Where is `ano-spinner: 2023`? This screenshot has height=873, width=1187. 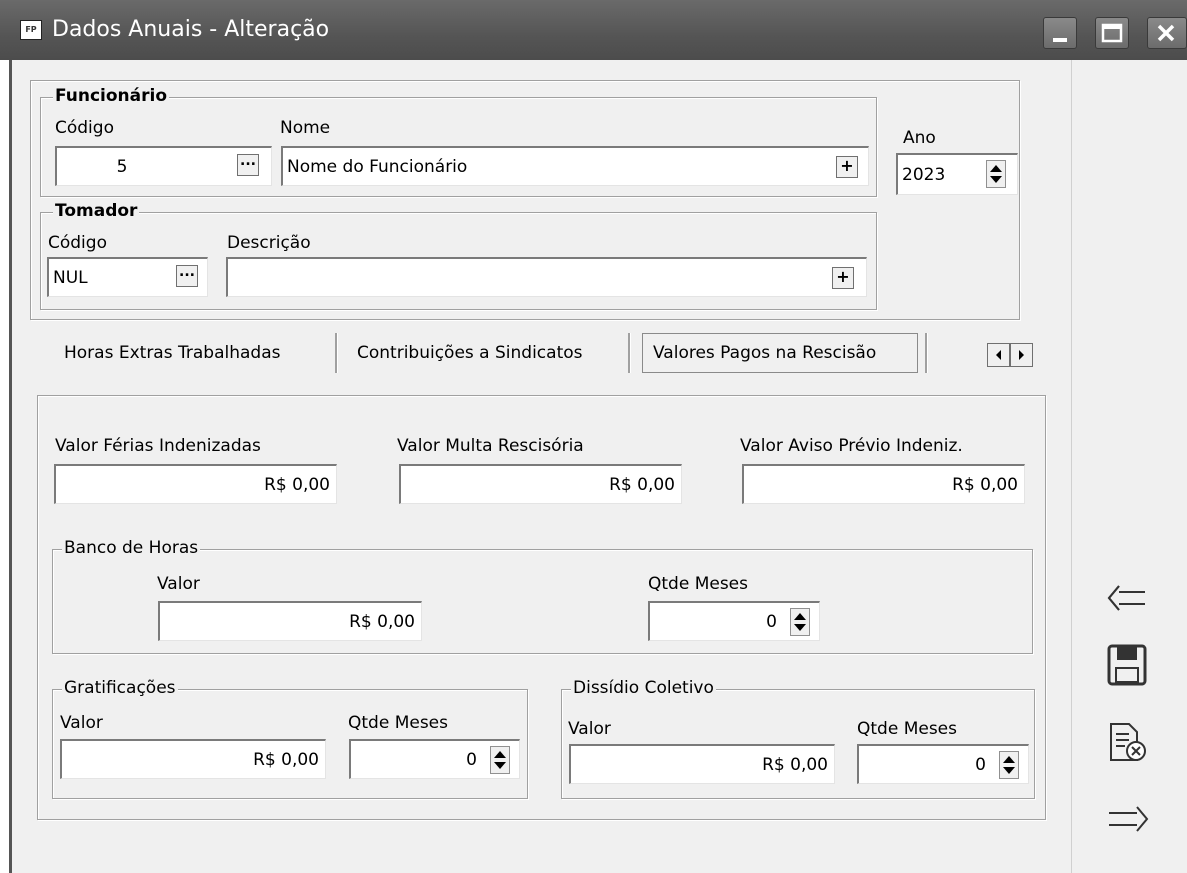
ano-spinner: 2023 is located at coordinates (957, 174).